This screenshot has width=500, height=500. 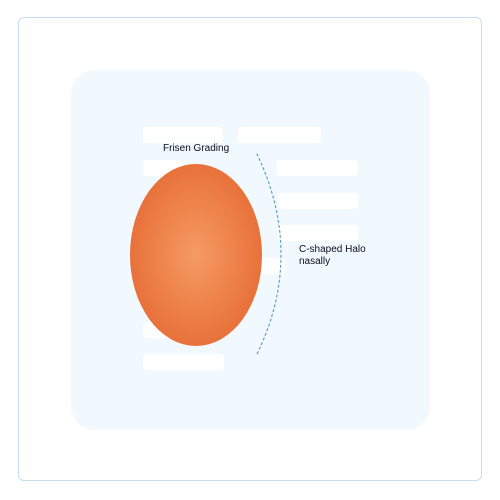 I want to click on halo-label: C-shaped Halo nasally, so click(x=344, y=256).